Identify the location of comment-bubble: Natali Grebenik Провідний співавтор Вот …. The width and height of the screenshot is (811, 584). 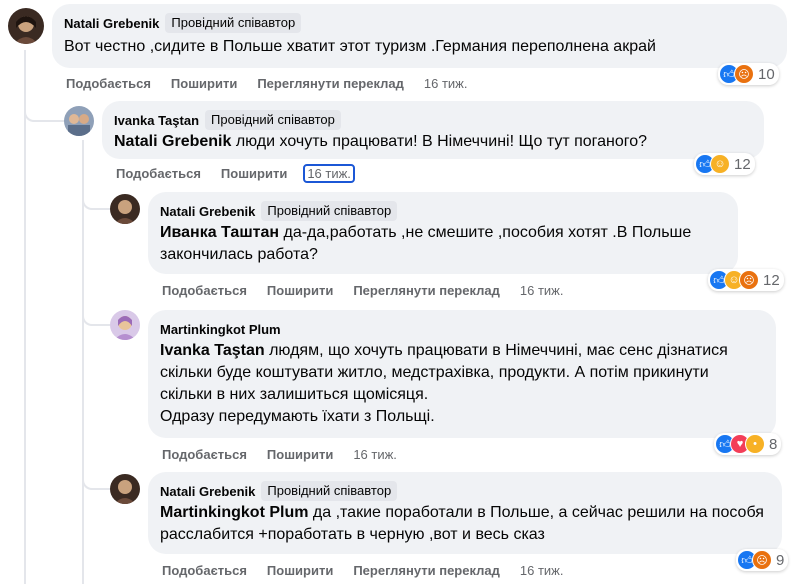
(419, 36).